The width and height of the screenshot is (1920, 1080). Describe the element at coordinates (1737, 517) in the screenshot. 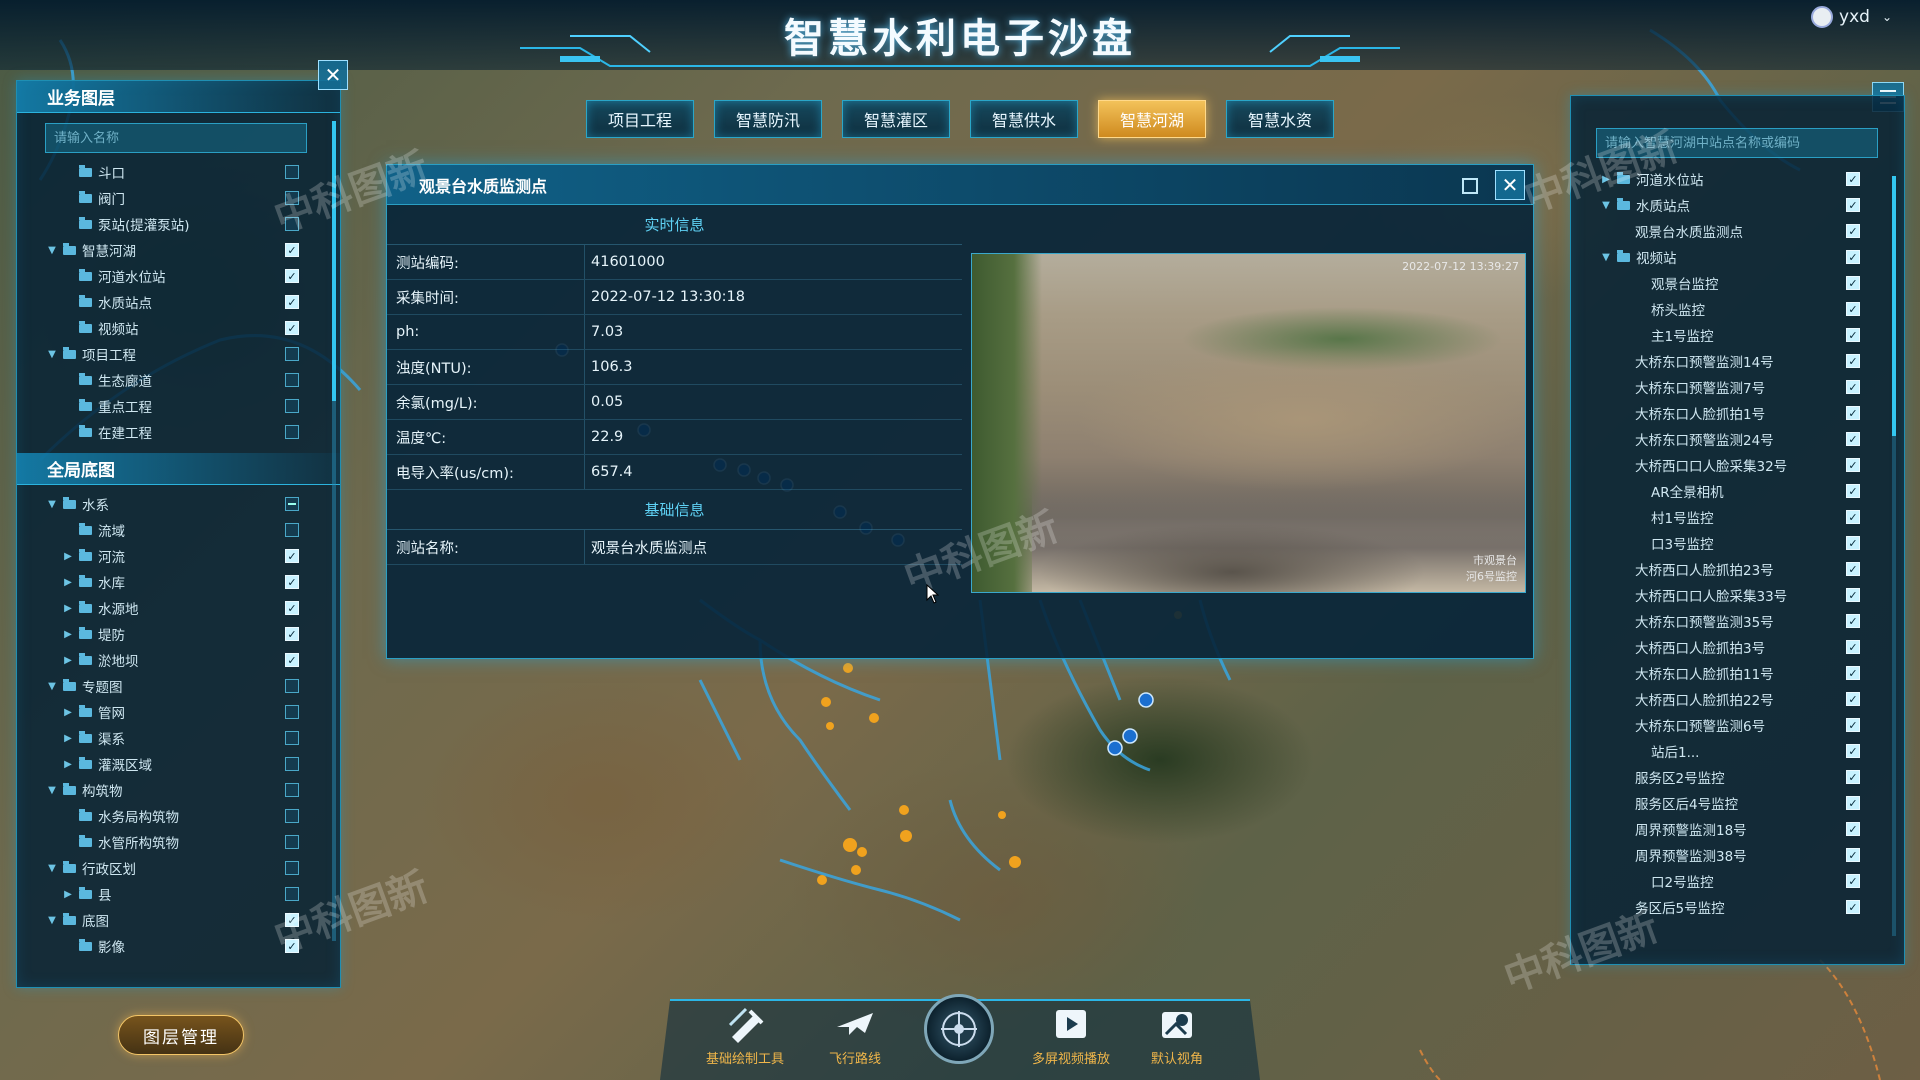

I see `tree-item: 村1号监控 ✓` at that location.